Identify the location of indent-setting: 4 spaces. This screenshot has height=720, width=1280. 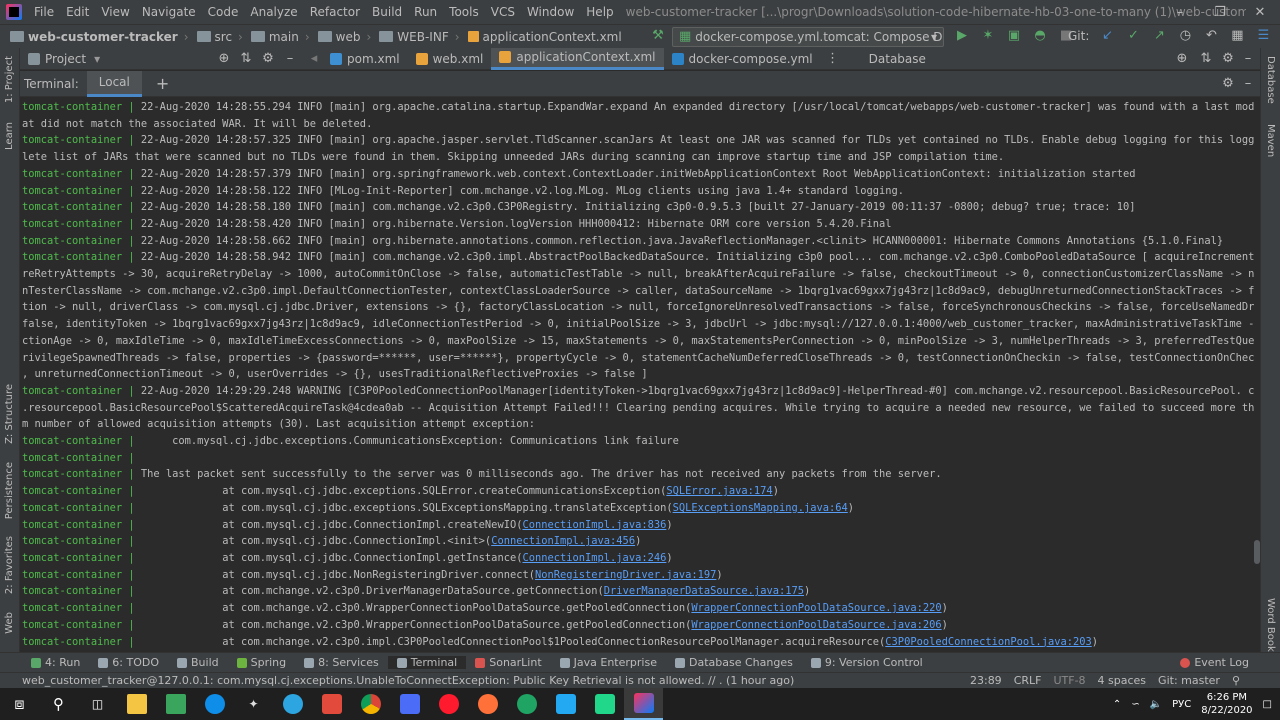
(1122, 680).